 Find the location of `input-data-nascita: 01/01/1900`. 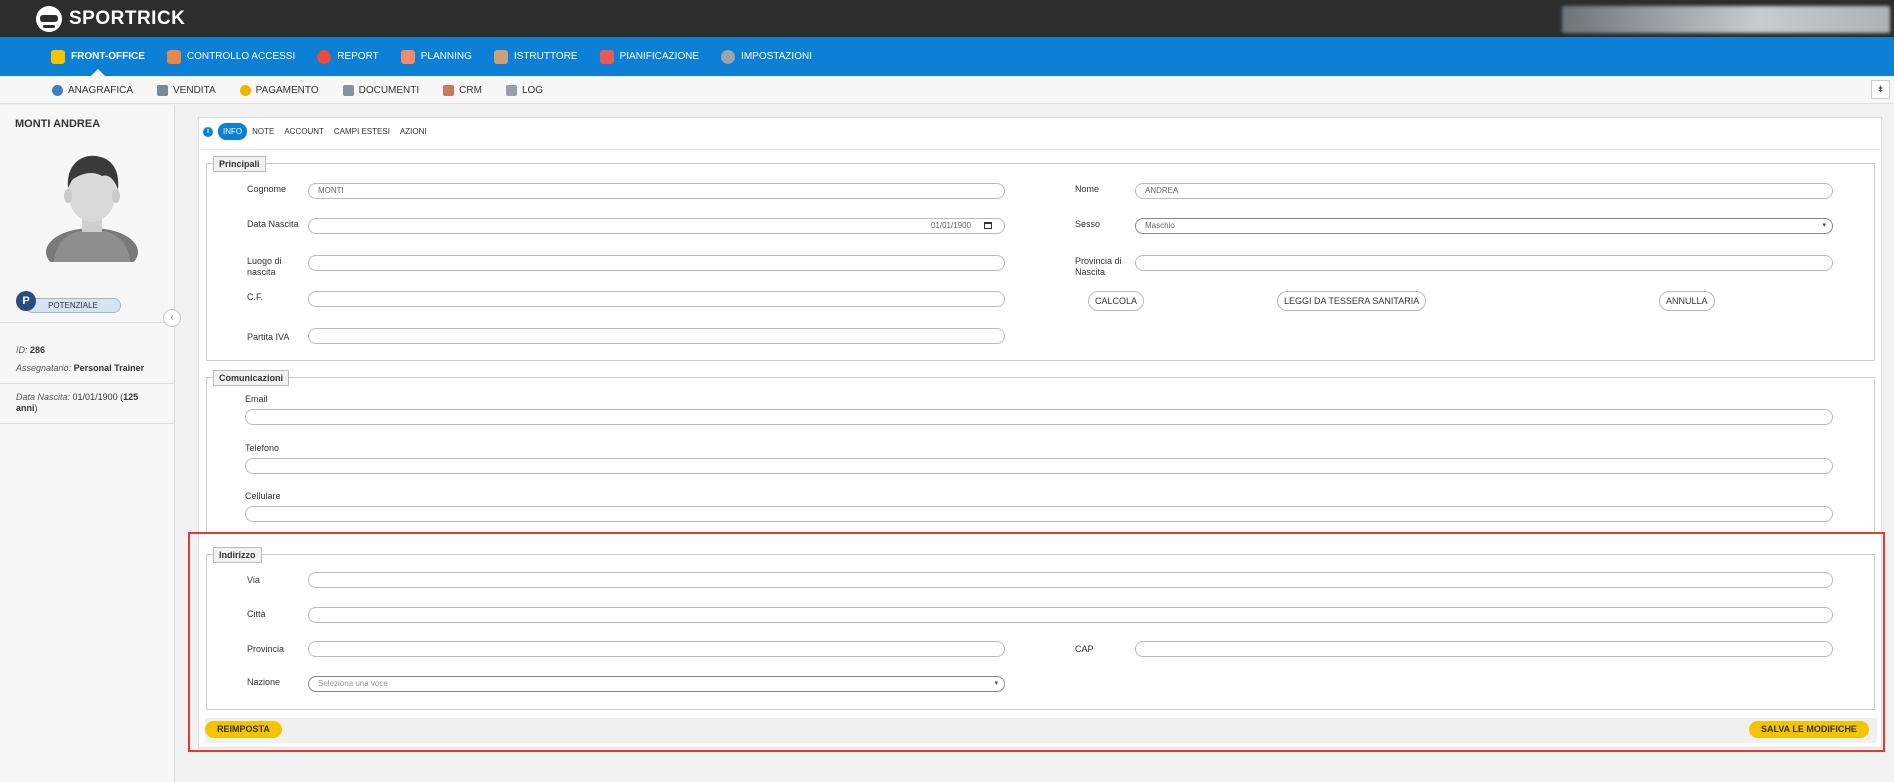

input-data-nascita: 01/01/1900 is located at coordinates (656, 226).